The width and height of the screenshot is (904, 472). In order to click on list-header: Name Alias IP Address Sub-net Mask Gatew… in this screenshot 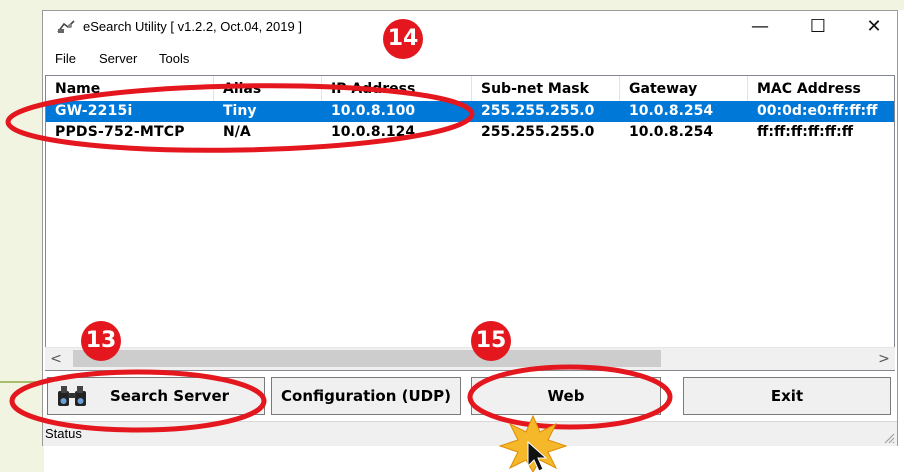, I will do `click(470, 89)`.